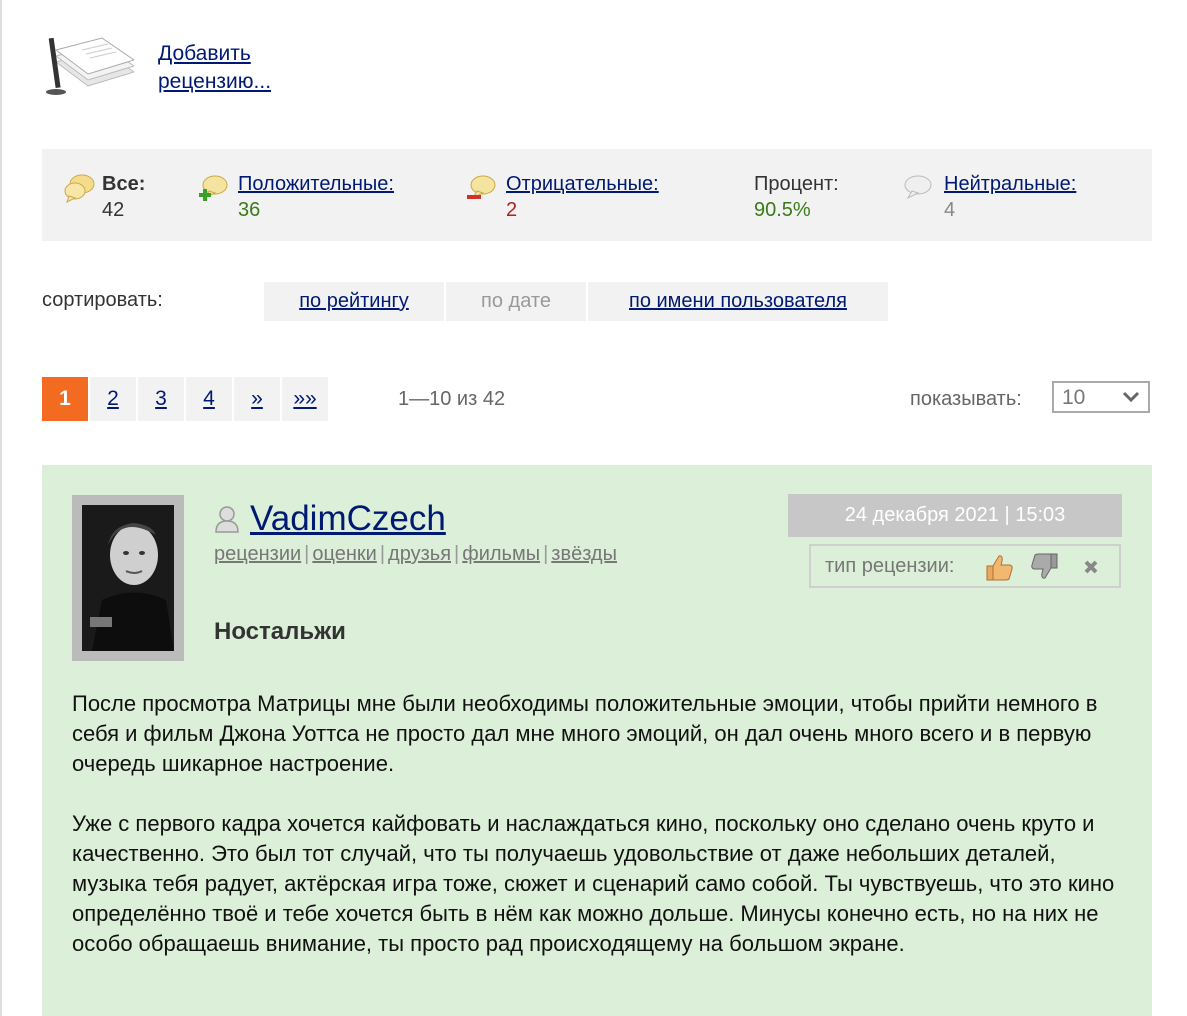 The width and height of the screenshot is (1187, 1016). I want to click on avatar, so click(128, 578).